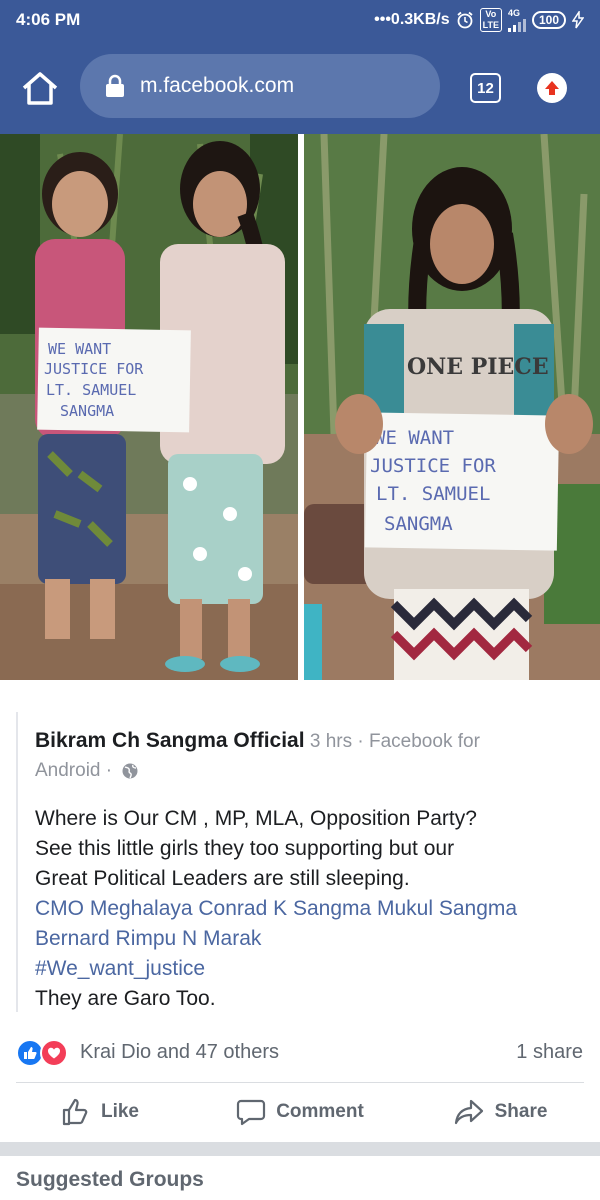  Describe the element at coordinates (300, 1149) in the screenshot. I see `section-separator` at that location.